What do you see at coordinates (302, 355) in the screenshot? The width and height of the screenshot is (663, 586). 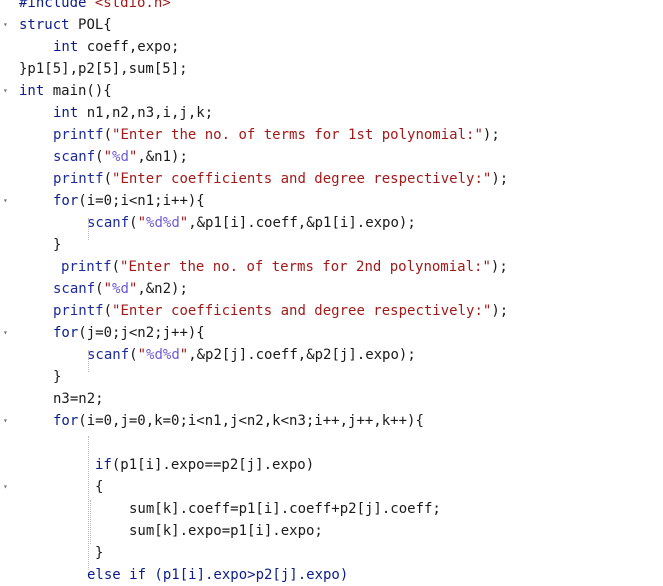 I see `code-token: ,&p2[j].coeff,&p2[j].expo);` at bounding box center [302, 355].